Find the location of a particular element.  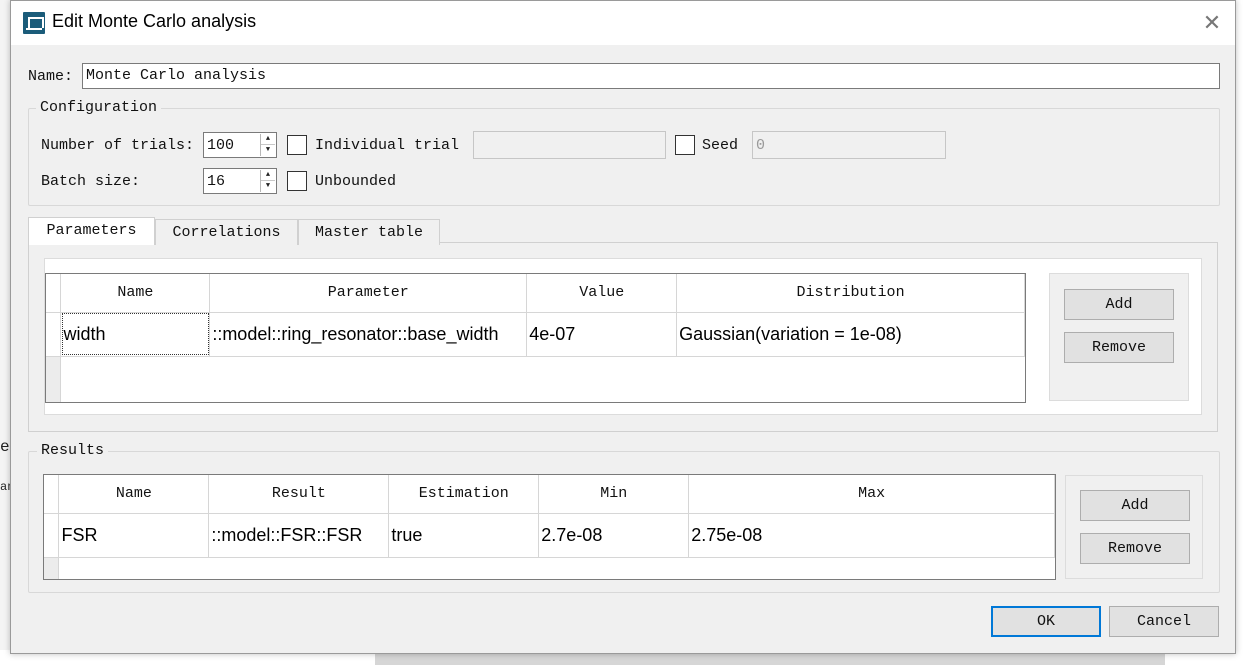

remove-result-button: Remove is located at coordinates (1135, 548).